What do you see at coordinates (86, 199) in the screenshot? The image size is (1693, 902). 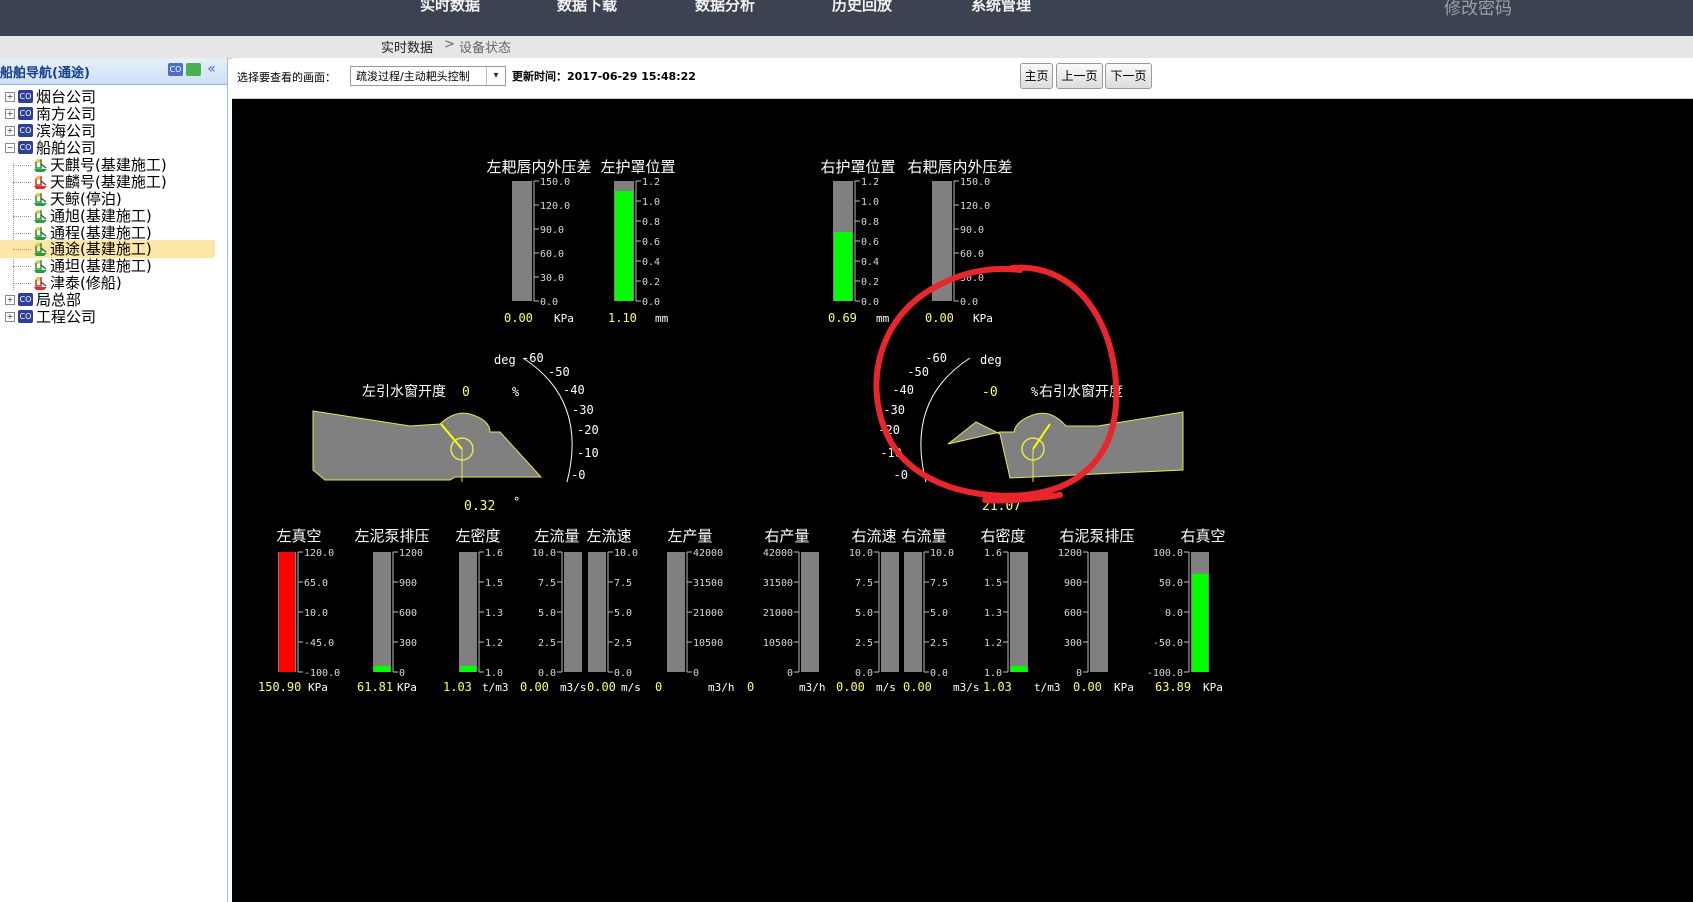 I see `tree-item-label: 天鲸(停泊)` at bounding box center [86, 199].